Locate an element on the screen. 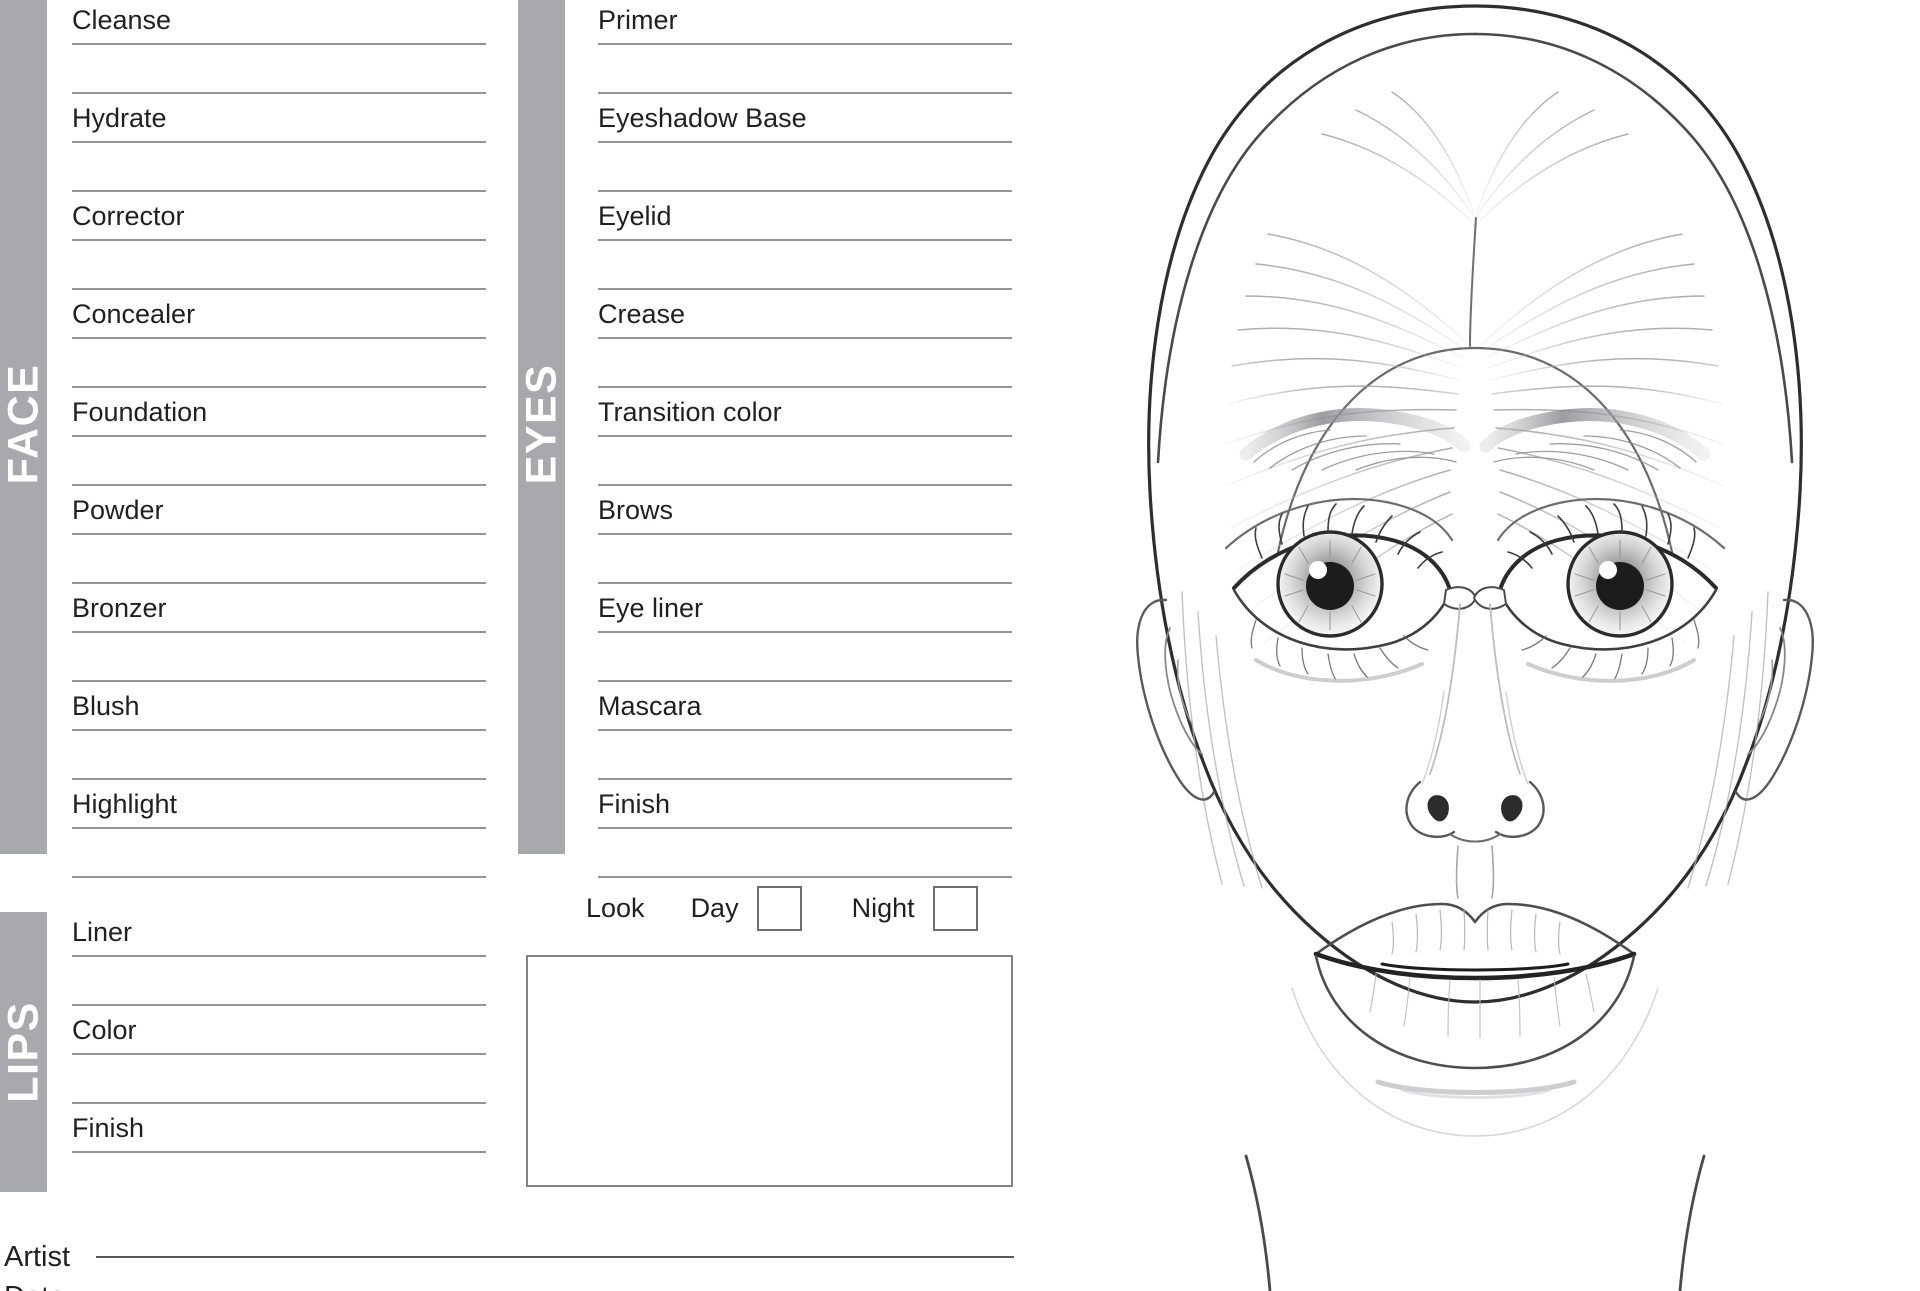 This screenshot has width=1920, height=1291. section-tab-lips-label: LIPS is located at coordinates (23, 1052).